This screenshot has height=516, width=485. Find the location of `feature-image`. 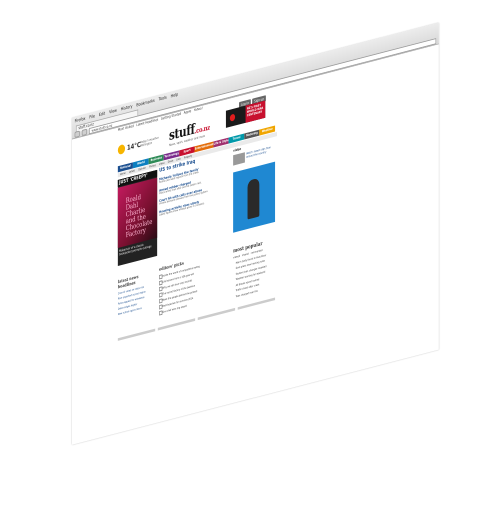

feature-image is located at coordinates (254, 197).